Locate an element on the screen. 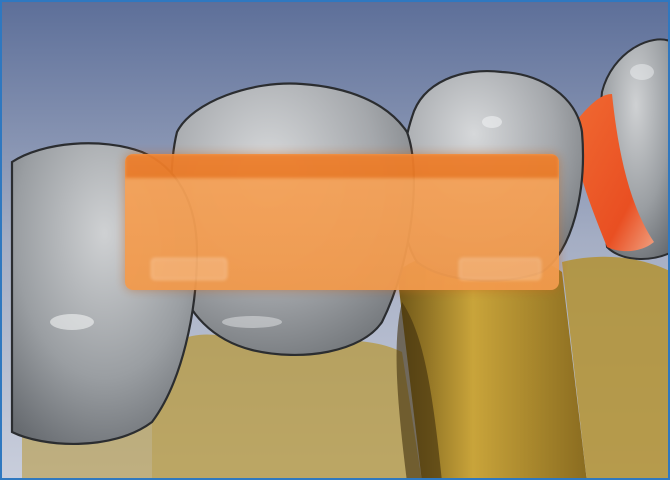 This screenshot has height=480, width=670. dialog-confirm-button is located at coordinates (500, 269).